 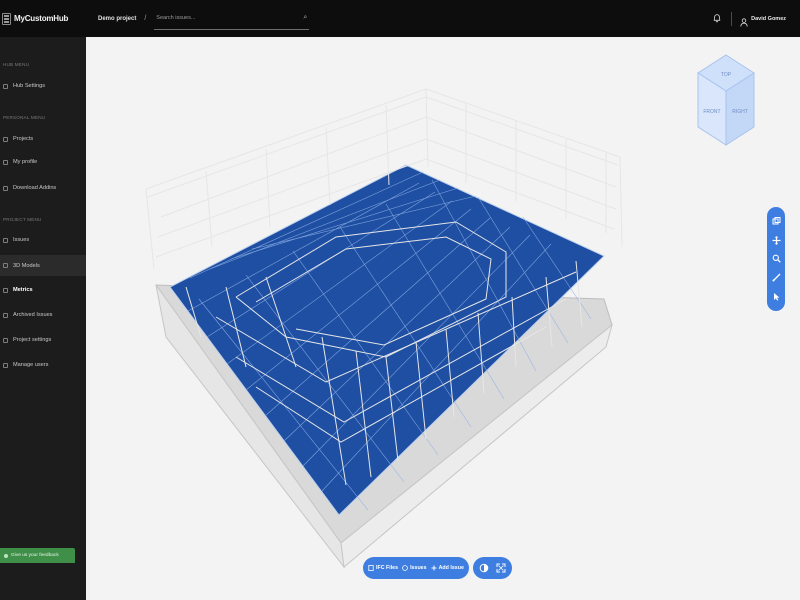 I want to click on sidebar-item-archived-issues: Archived Issues, so click(x=43, y=315).